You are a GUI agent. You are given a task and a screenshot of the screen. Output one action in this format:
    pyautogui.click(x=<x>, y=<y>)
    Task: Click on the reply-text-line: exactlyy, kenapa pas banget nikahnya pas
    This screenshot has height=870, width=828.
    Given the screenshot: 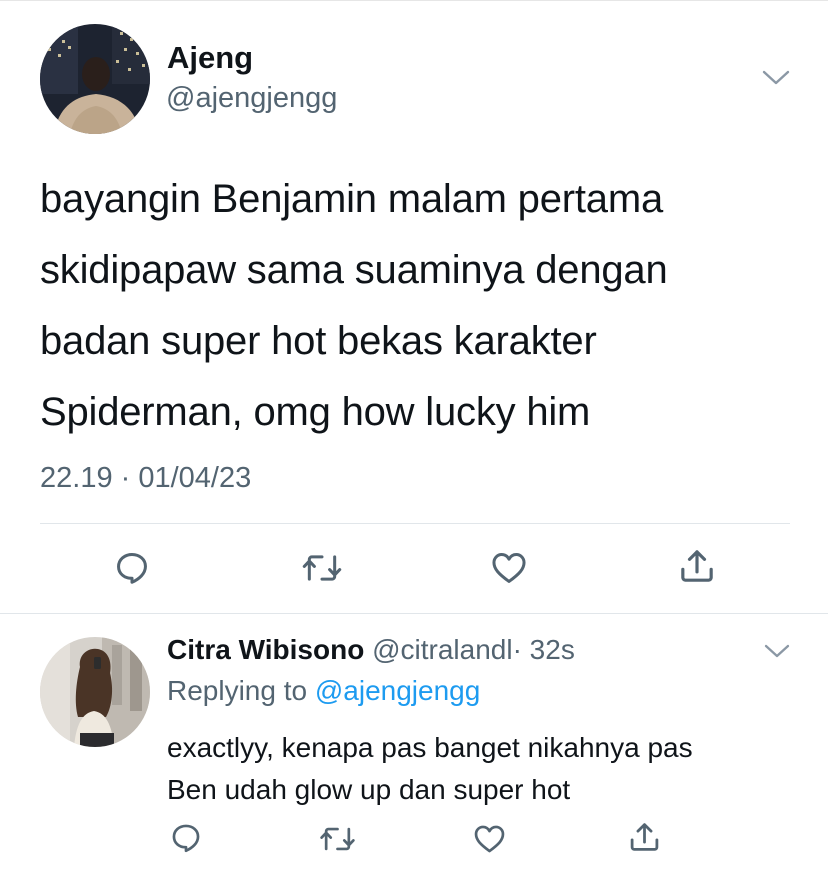 What is the action you would take?
    pyautogui.click(x=430, y=747)
    